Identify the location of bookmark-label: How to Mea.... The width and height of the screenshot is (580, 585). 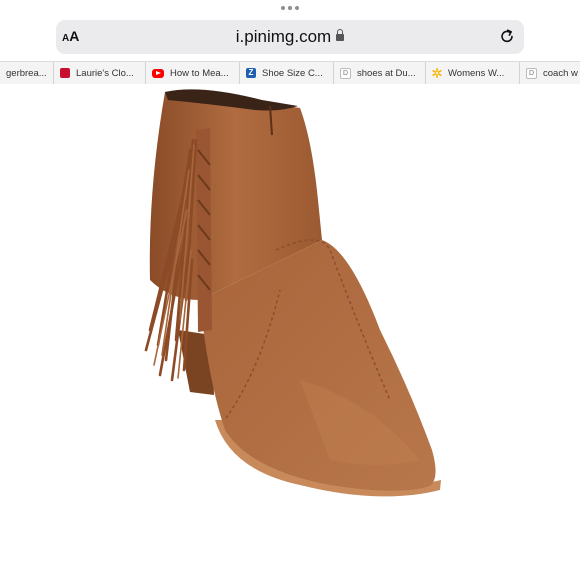
(199, 73).